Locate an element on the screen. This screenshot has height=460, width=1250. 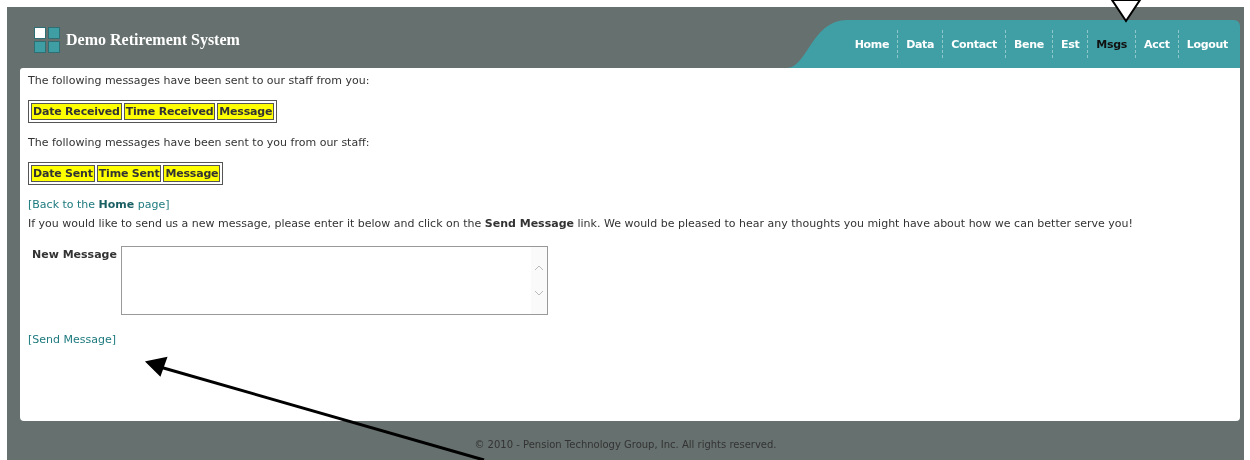
nav-link: Msgs is located at coordinates (1112, 44).